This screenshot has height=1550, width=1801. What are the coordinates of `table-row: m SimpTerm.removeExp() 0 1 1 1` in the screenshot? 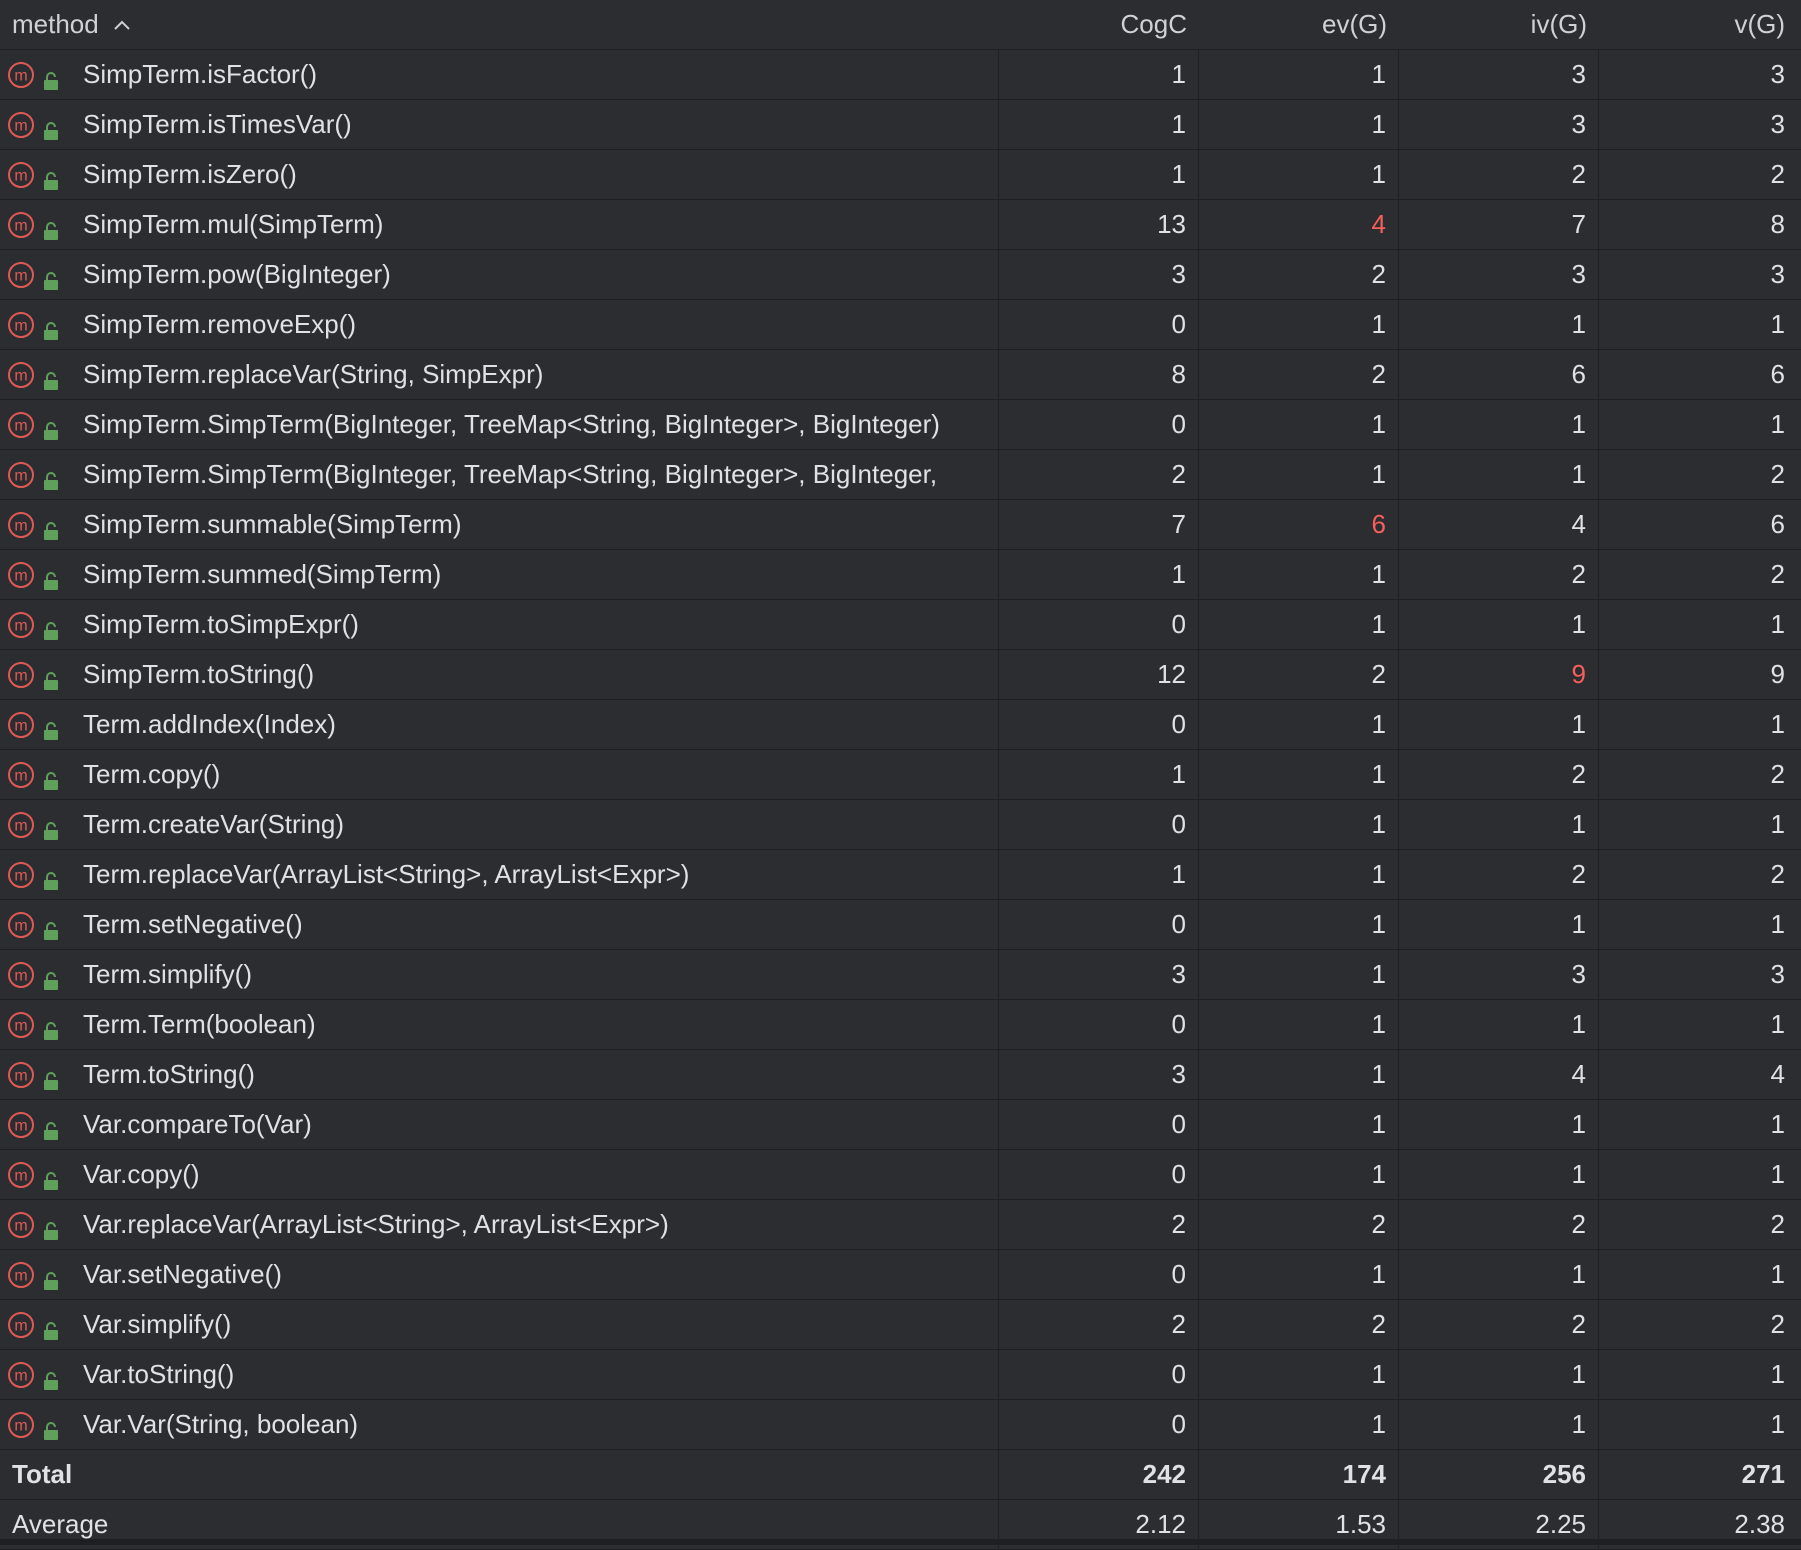 It's located at (900, 325).